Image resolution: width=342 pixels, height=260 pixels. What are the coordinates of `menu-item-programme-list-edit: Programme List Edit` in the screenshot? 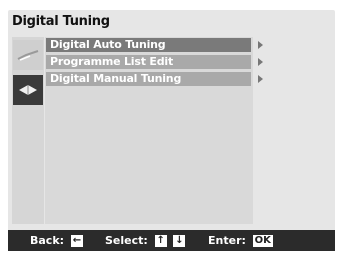 It's located at (148, 62).